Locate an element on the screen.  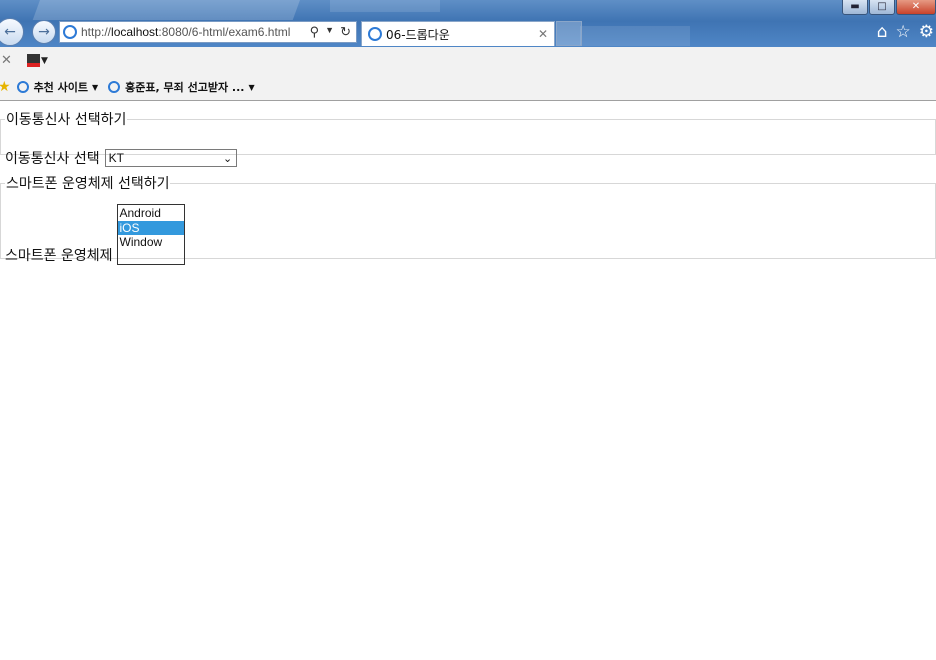
carrier-label: 이동통신사 선택 is located at coordinates (52, 159).